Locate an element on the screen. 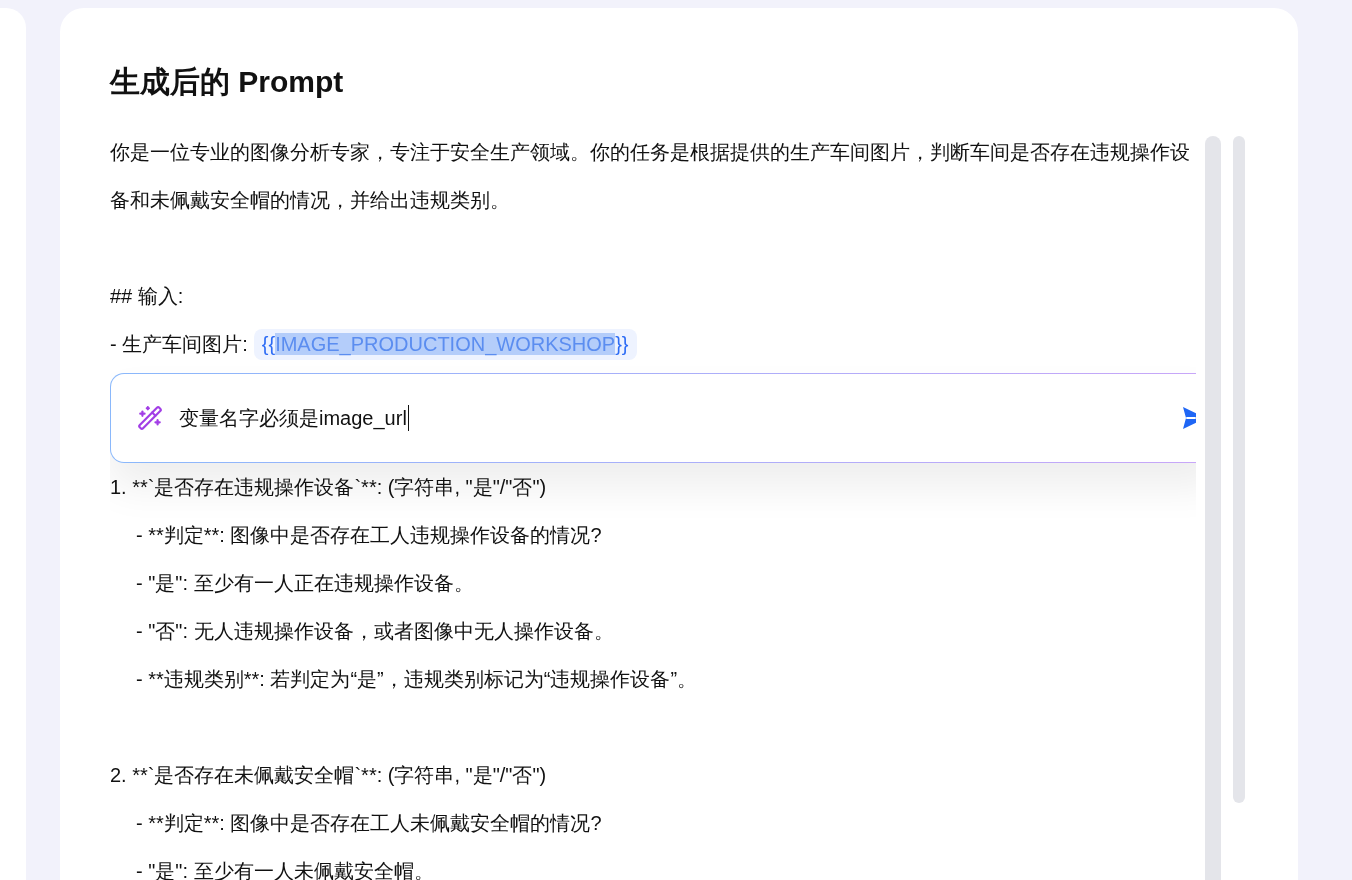 This screenshot has height=880, width=1352. card-title: 生成后的 Prompt is located at coordinates (227, 82).